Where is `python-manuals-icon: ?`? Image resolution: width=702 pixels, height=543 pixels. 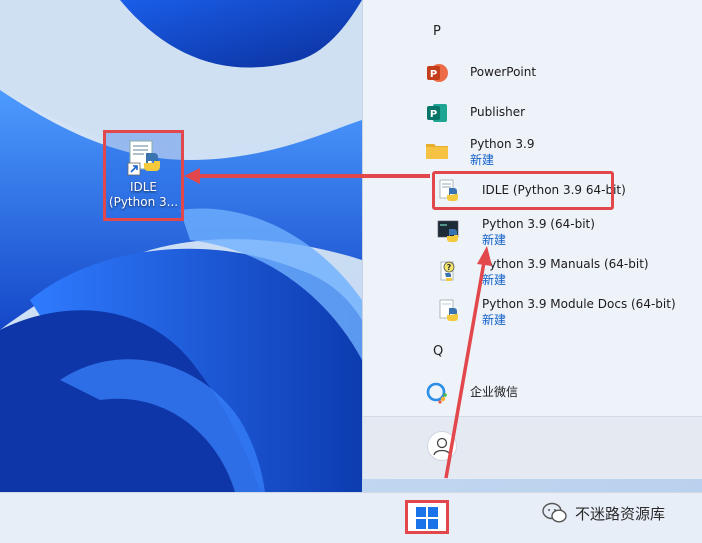 python-manuals-icon: ? is located at coordinates (447, 271).